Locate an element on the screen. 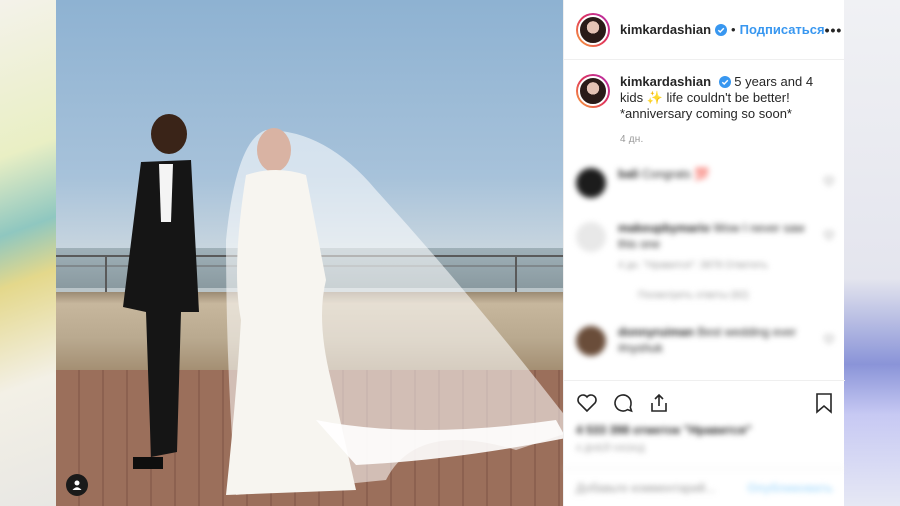  comment-row: bali Congrats 💯 is located at coordinates (704, 177).